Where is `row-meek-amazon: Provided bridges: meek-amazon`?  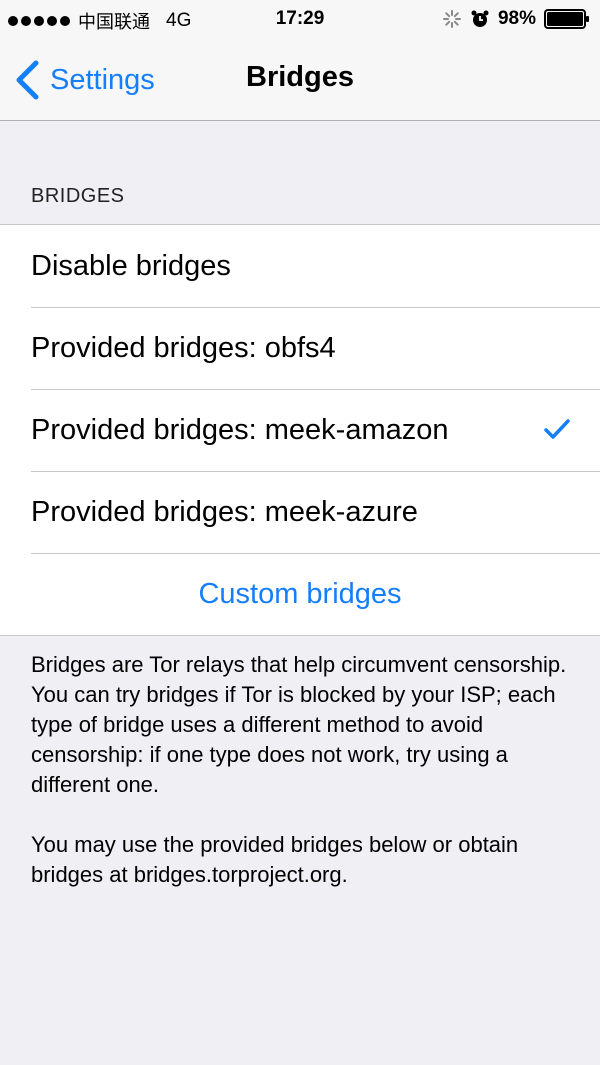 row-meek-amazon: Provided bridges: meek-amazon is located at coordinates (300, 430).